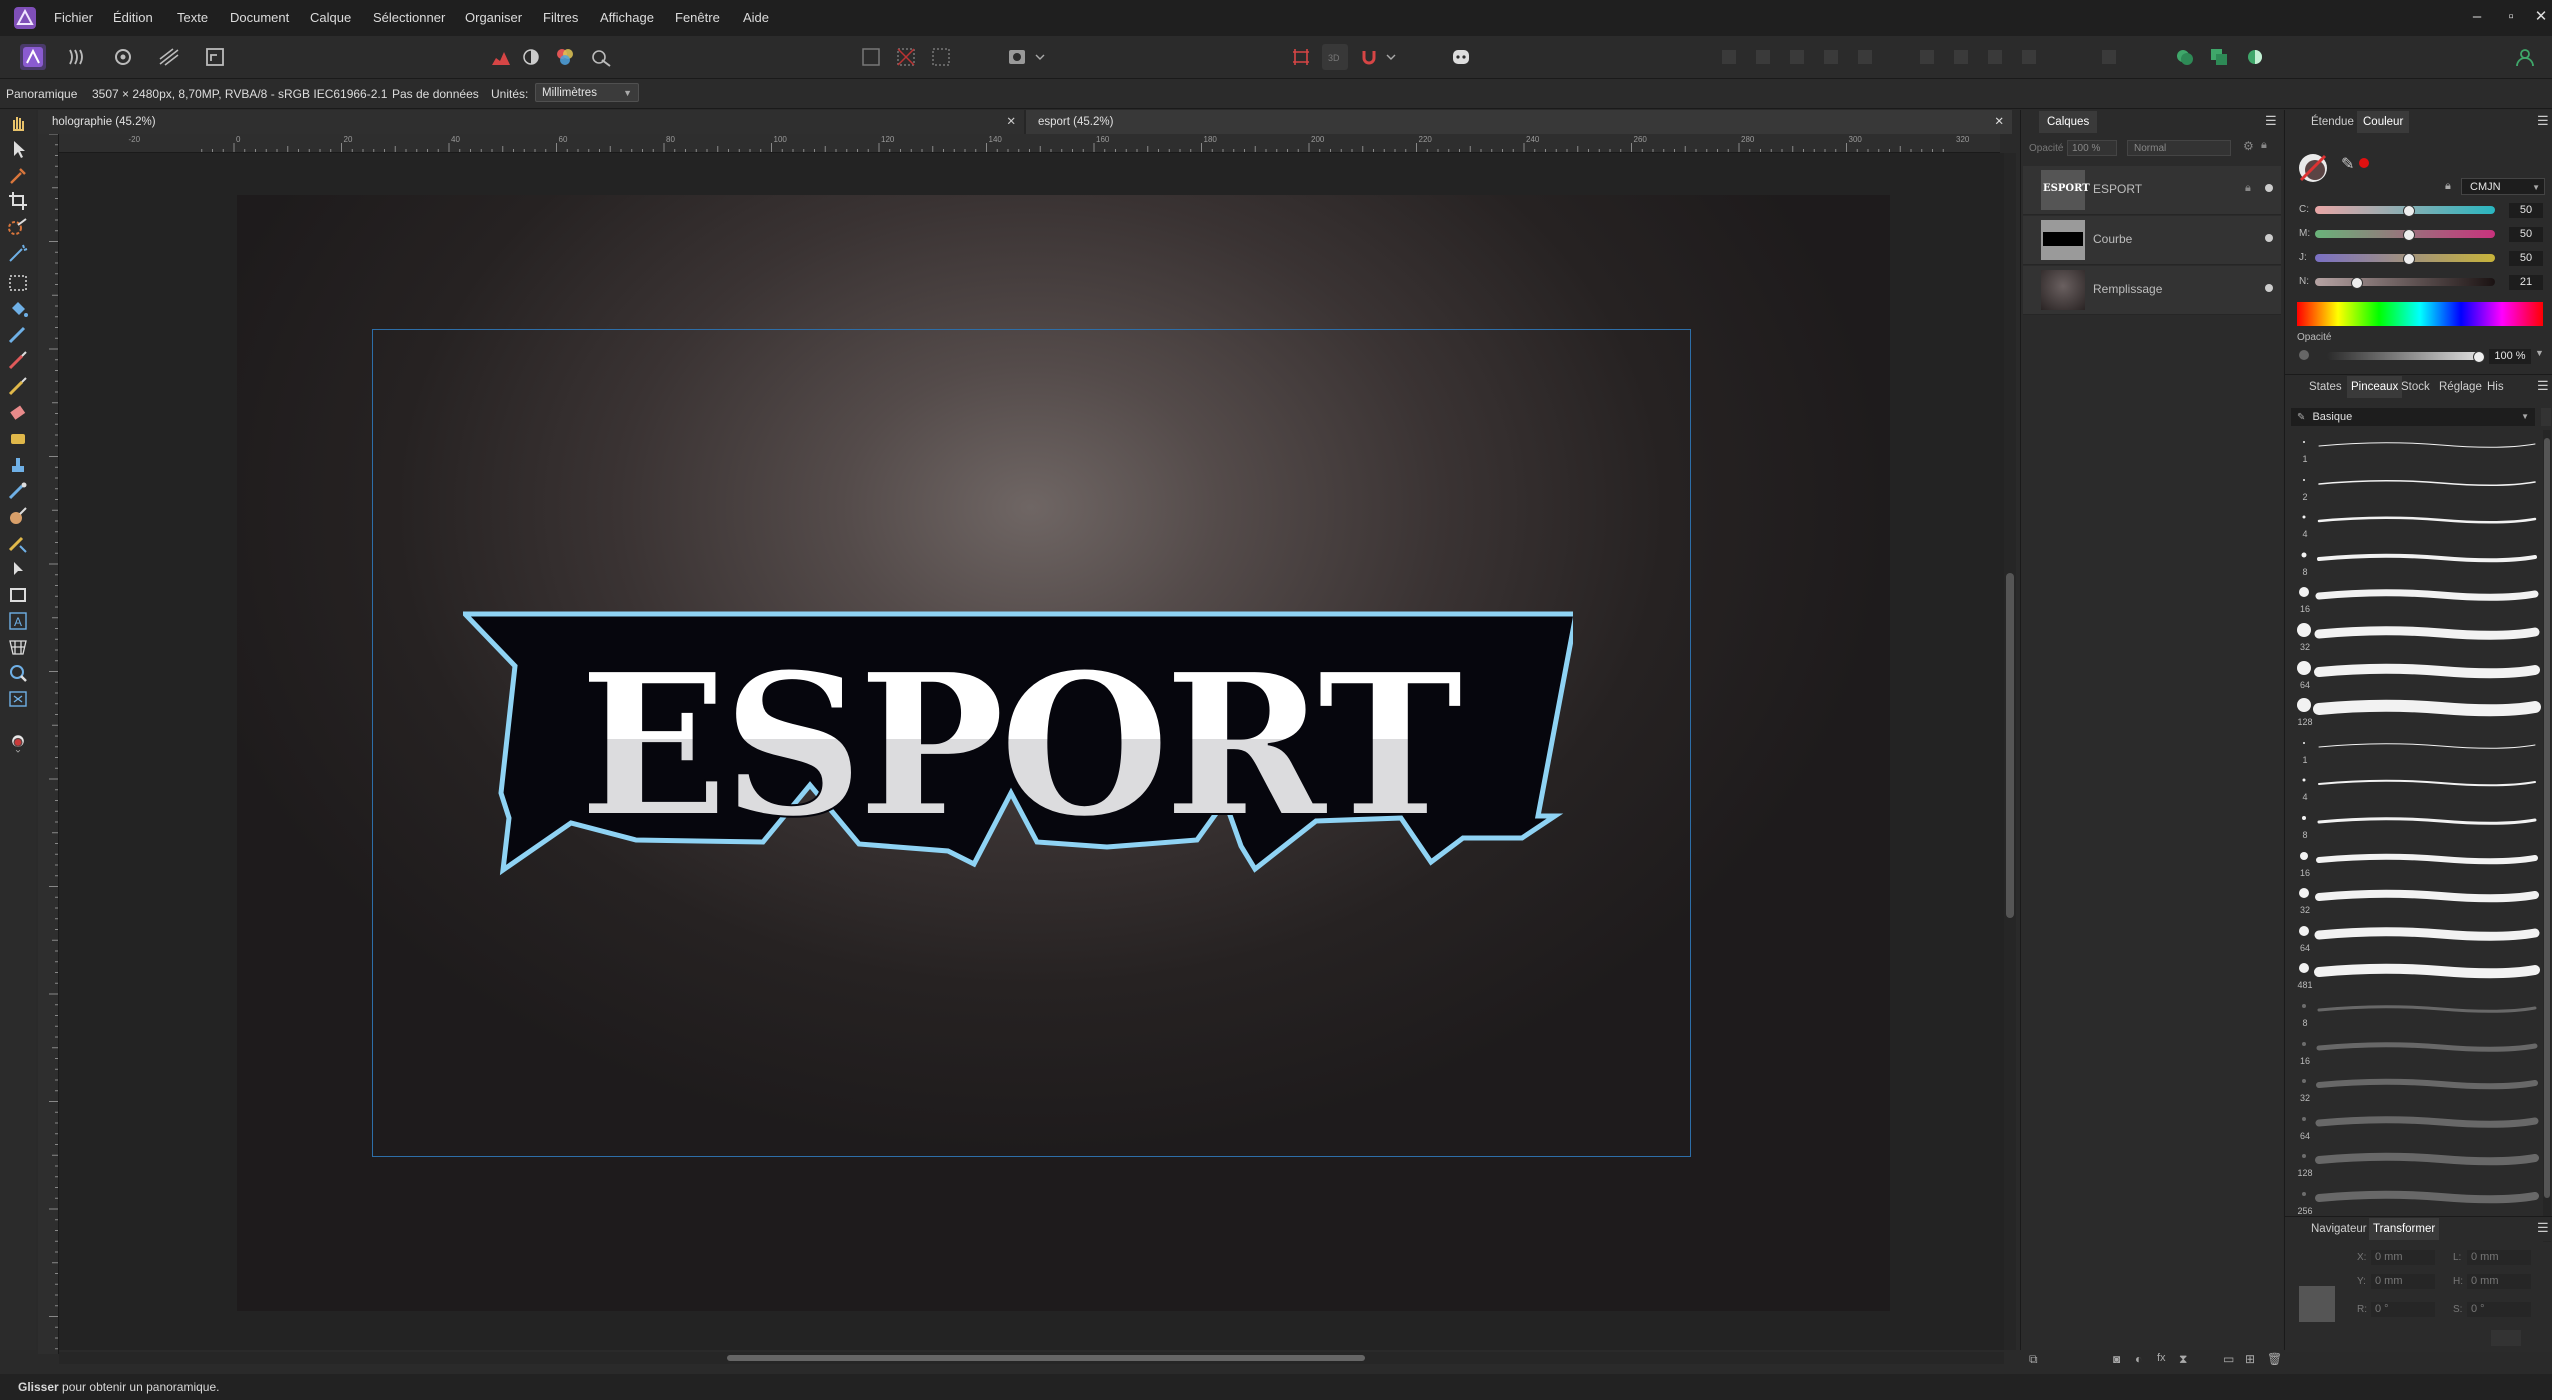 This screenshot has width=2552, height=1400. I want to click on color-model-select: CMJN ▼, so click(2503, 186).